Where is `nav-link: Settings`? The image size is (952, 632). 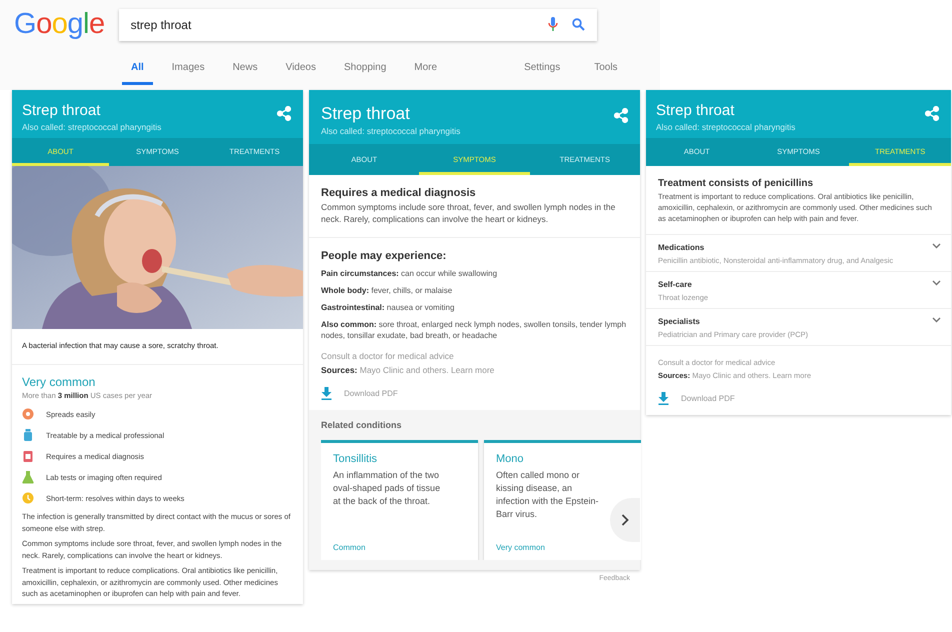
nav-link: Settings is located at coordinates (542, 73).